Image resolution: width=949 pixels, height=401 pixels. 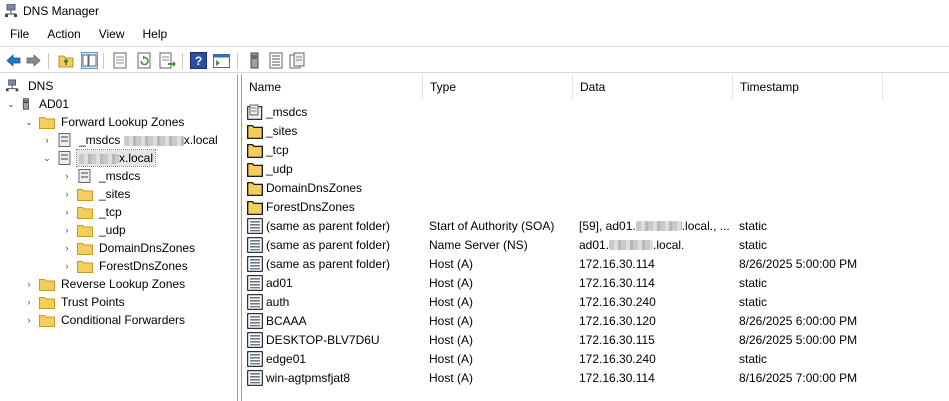 I want to click on tree-item-msdcs-zone: › _msdcs x.local, so click(x=131, y=140).